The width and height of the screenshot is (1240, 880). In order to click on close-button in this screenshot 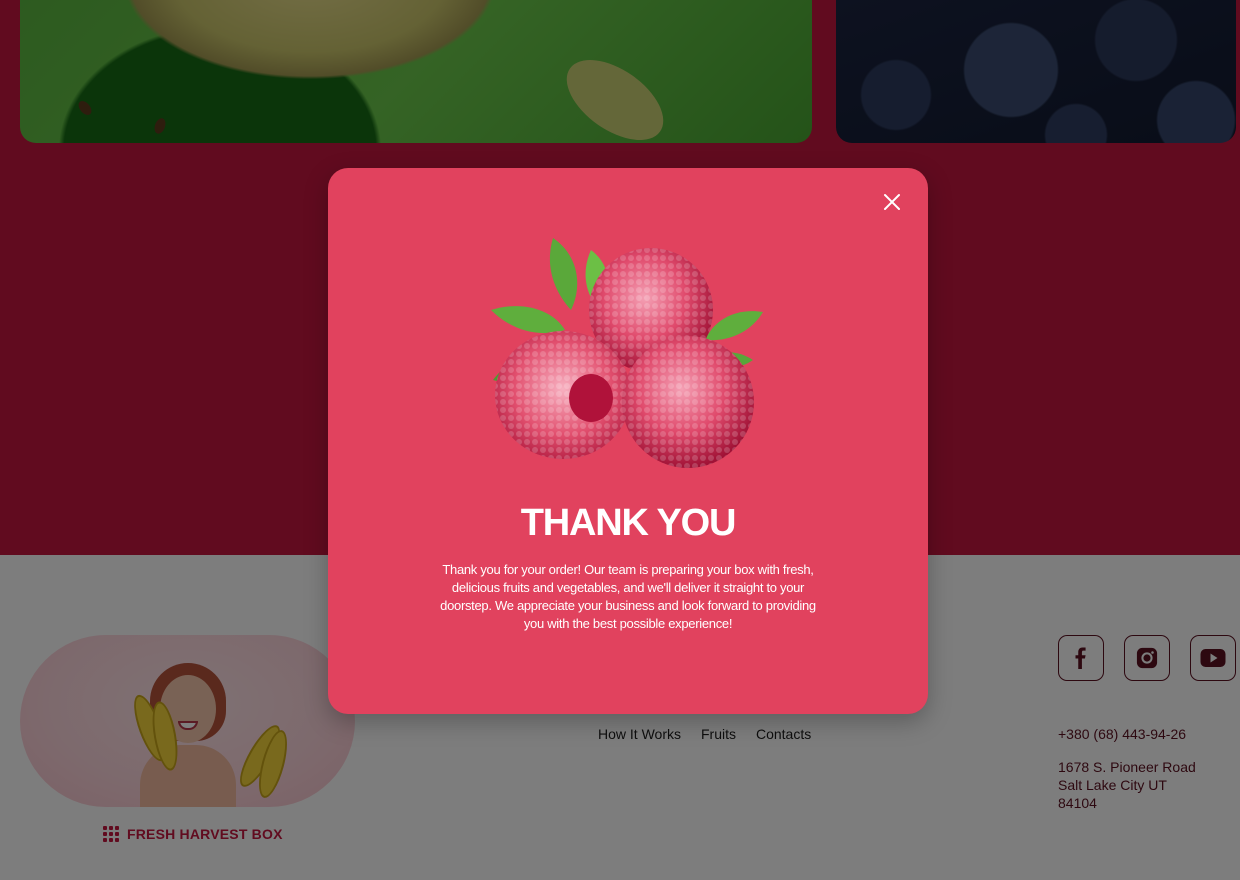, I will do `click(892, 202)`.